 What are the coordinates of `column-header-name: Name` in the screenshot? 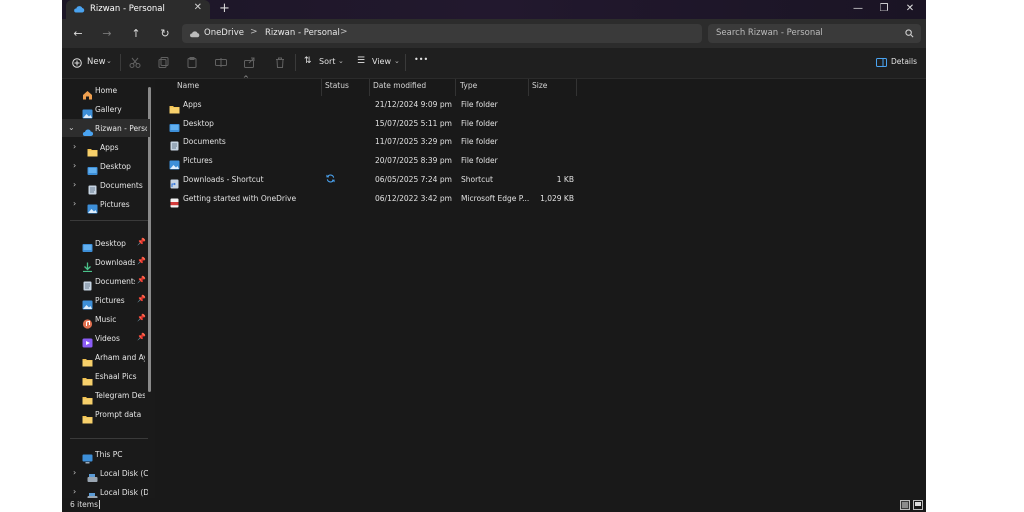 It's located at (188, 85).